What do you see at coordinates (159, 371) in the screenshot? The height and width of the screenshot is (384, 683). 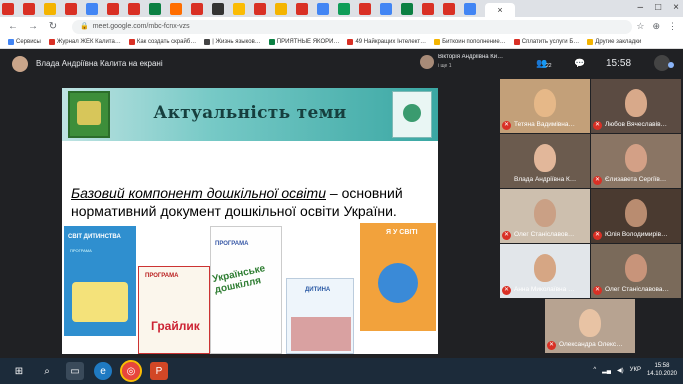 I see `office-icon: P` at bounding box center [159, 371].